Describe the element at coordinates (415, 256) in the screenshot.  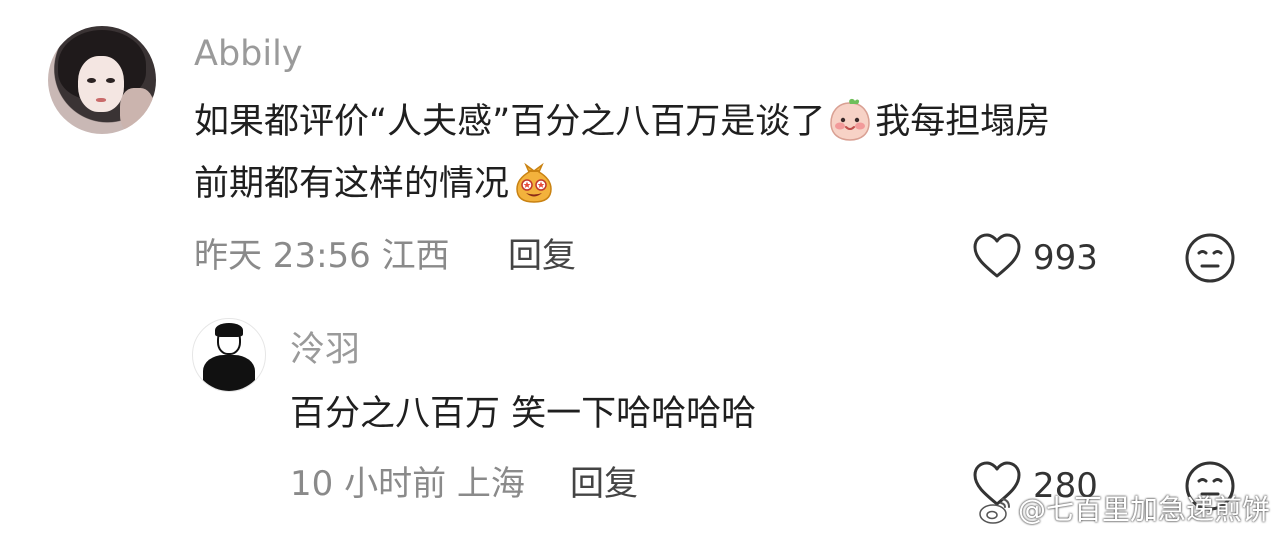
I see `comment-location: 江西` at that location.